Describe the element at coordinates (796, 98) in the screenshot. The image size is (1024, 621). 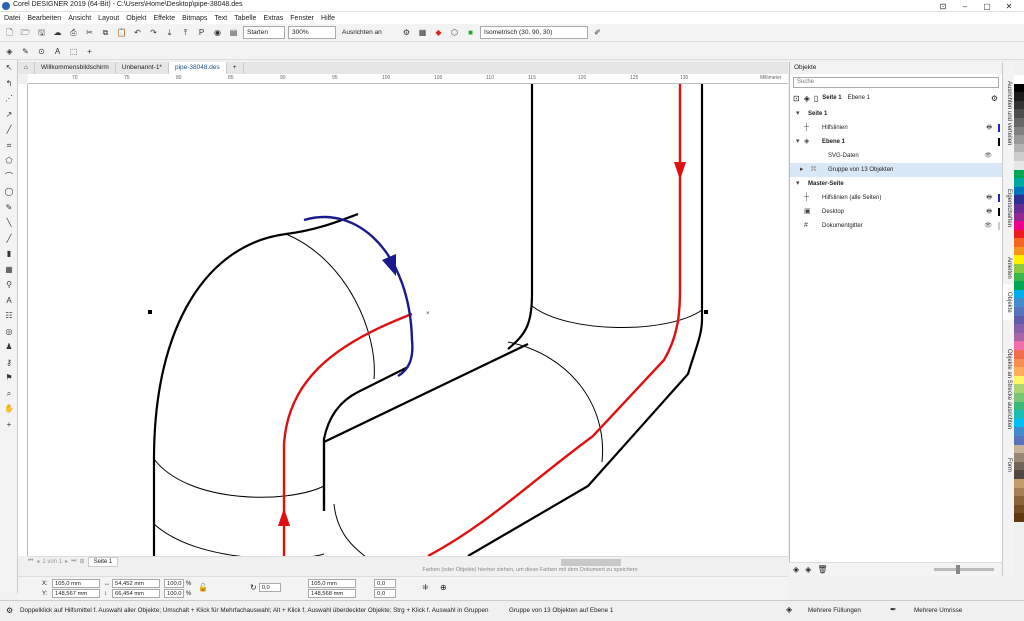
I see `page-view-icon: ⊡` at that location.